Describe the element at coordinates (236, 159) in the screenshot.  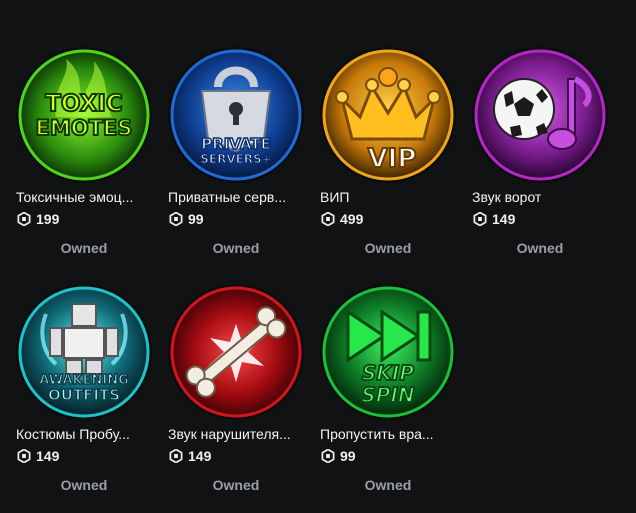
I see `private-servers-icon-text-2: SERVERS+` at that location.